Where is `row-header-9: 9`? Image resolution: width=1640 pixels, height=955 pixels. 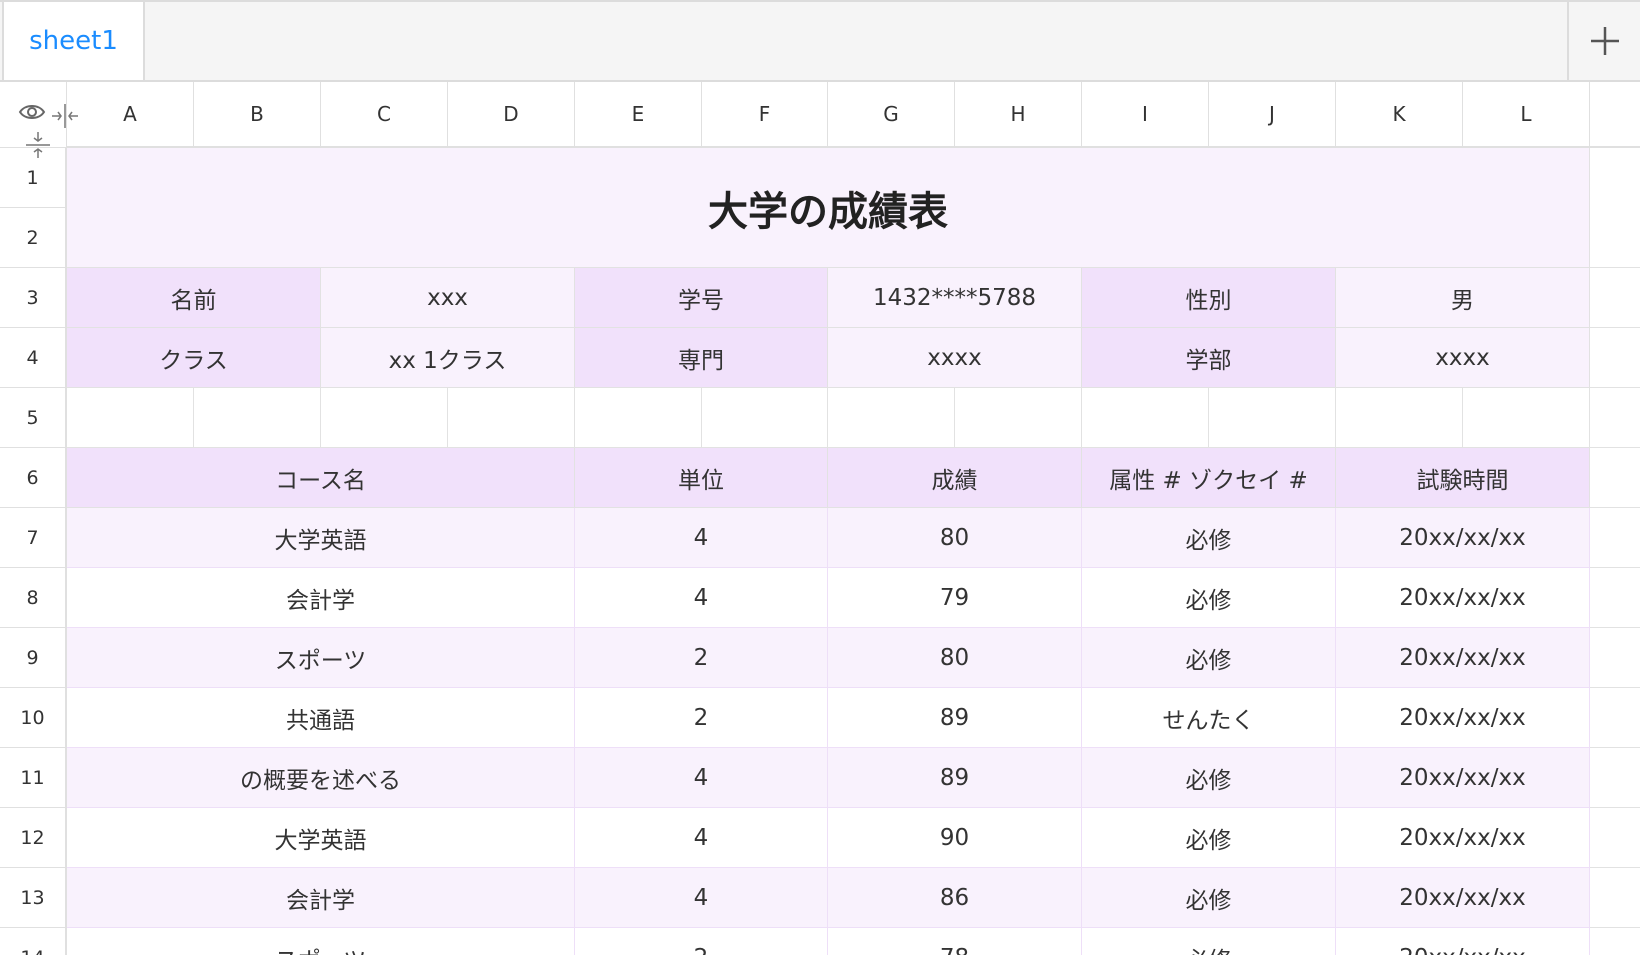 row-header-9: 9 is located at coordinates (33, 658).